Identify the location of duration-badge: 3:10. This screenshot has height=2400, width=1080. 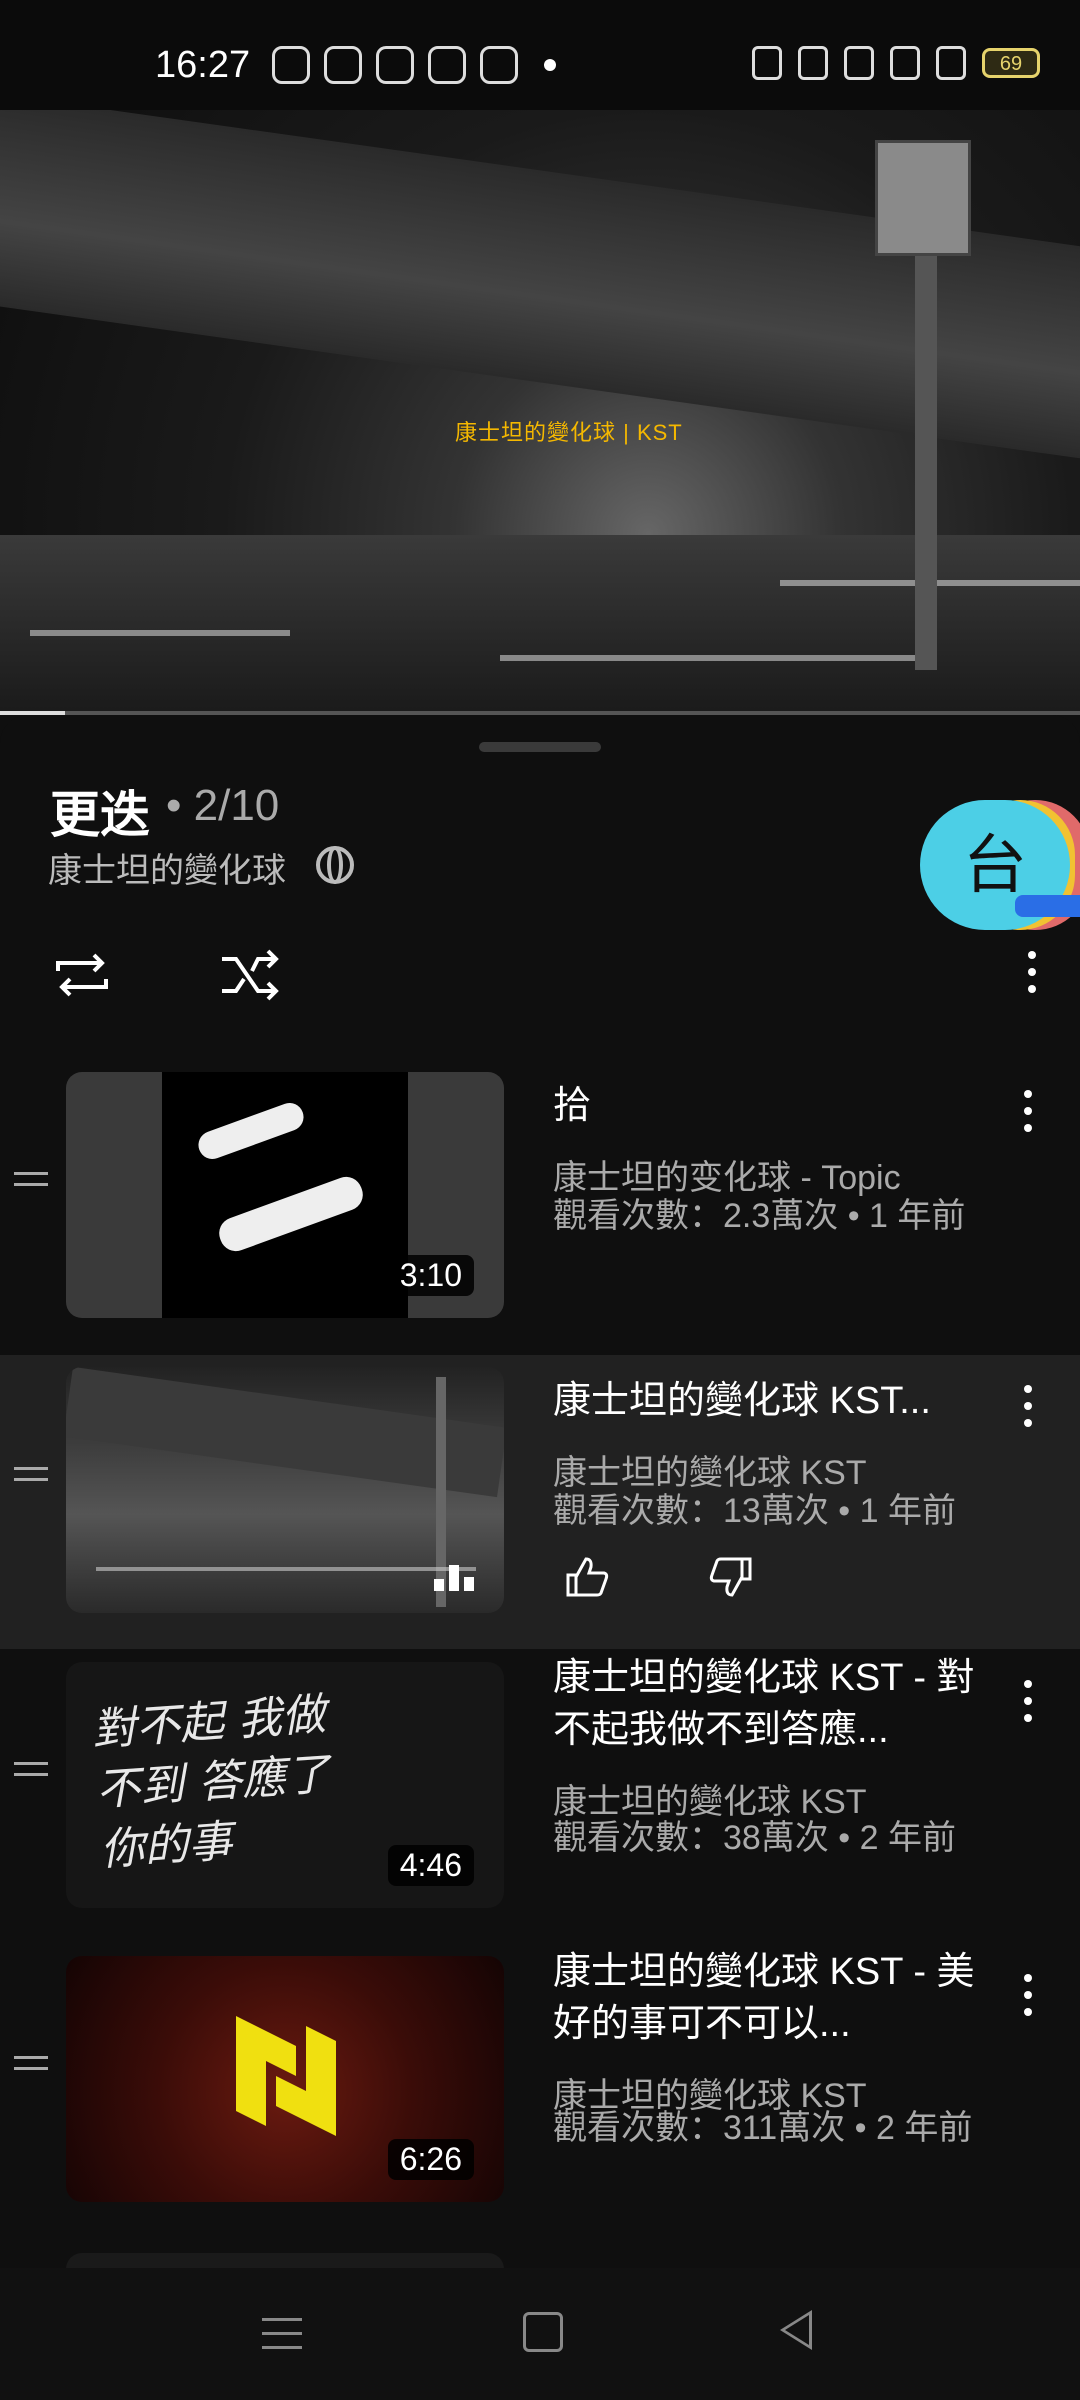
(430, 1275).